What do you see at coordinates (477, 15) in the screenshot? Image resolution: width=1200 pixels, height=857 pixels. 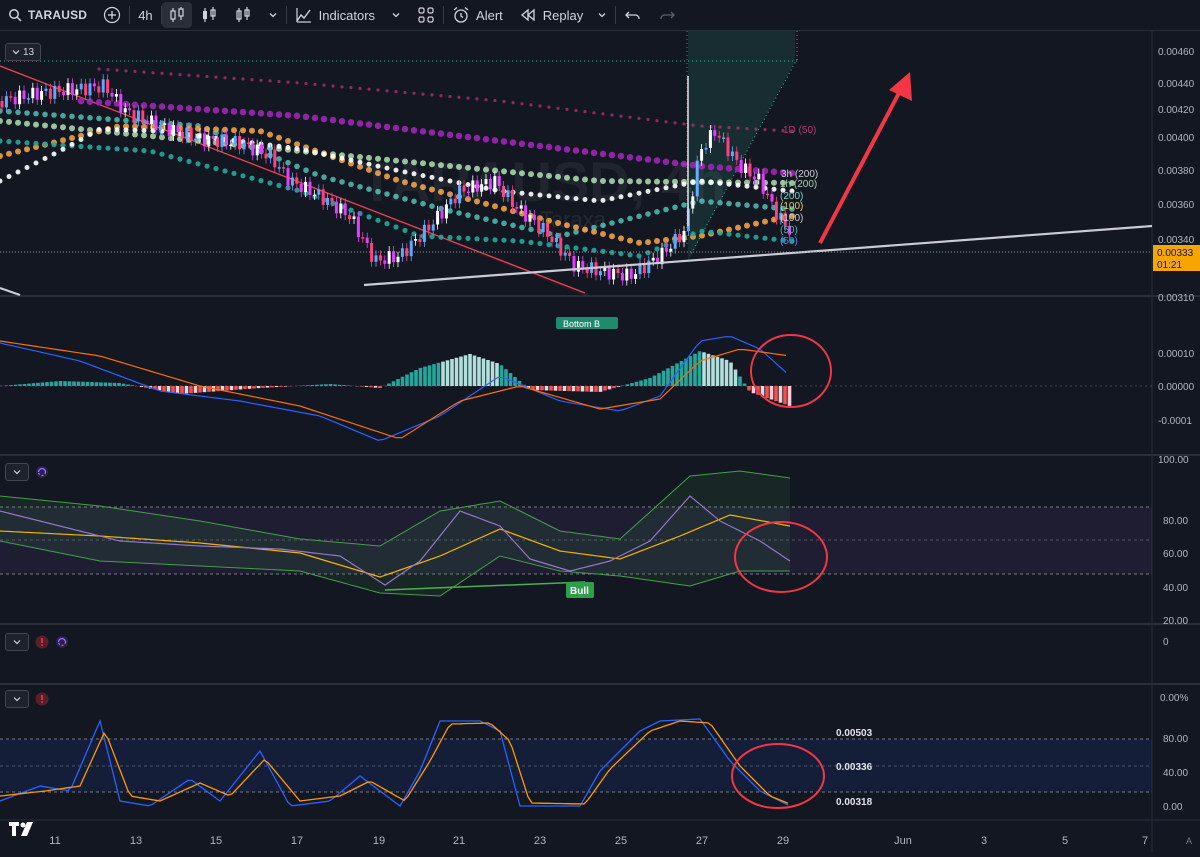 I see `alert-button: Alert` at bounding box center [477, 15].